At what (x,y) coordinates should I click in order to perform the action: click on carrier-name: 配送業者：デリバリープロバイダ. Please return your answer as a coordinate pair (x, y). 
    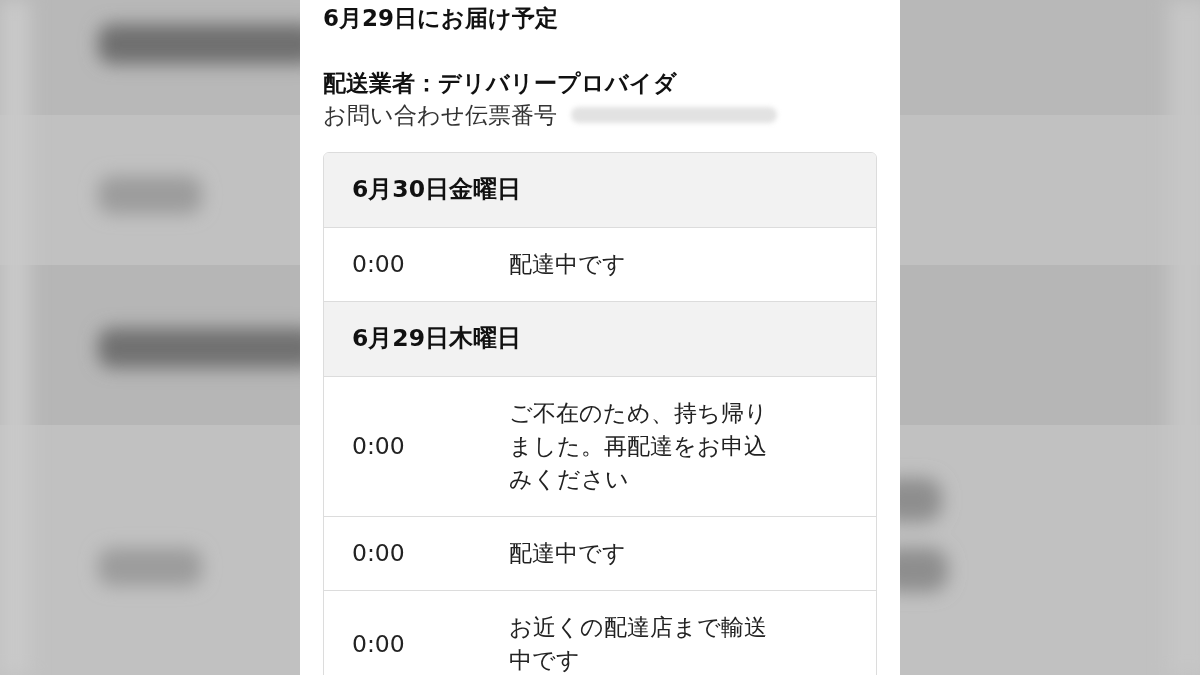
    Looking at the image, I should click on (500, 83).